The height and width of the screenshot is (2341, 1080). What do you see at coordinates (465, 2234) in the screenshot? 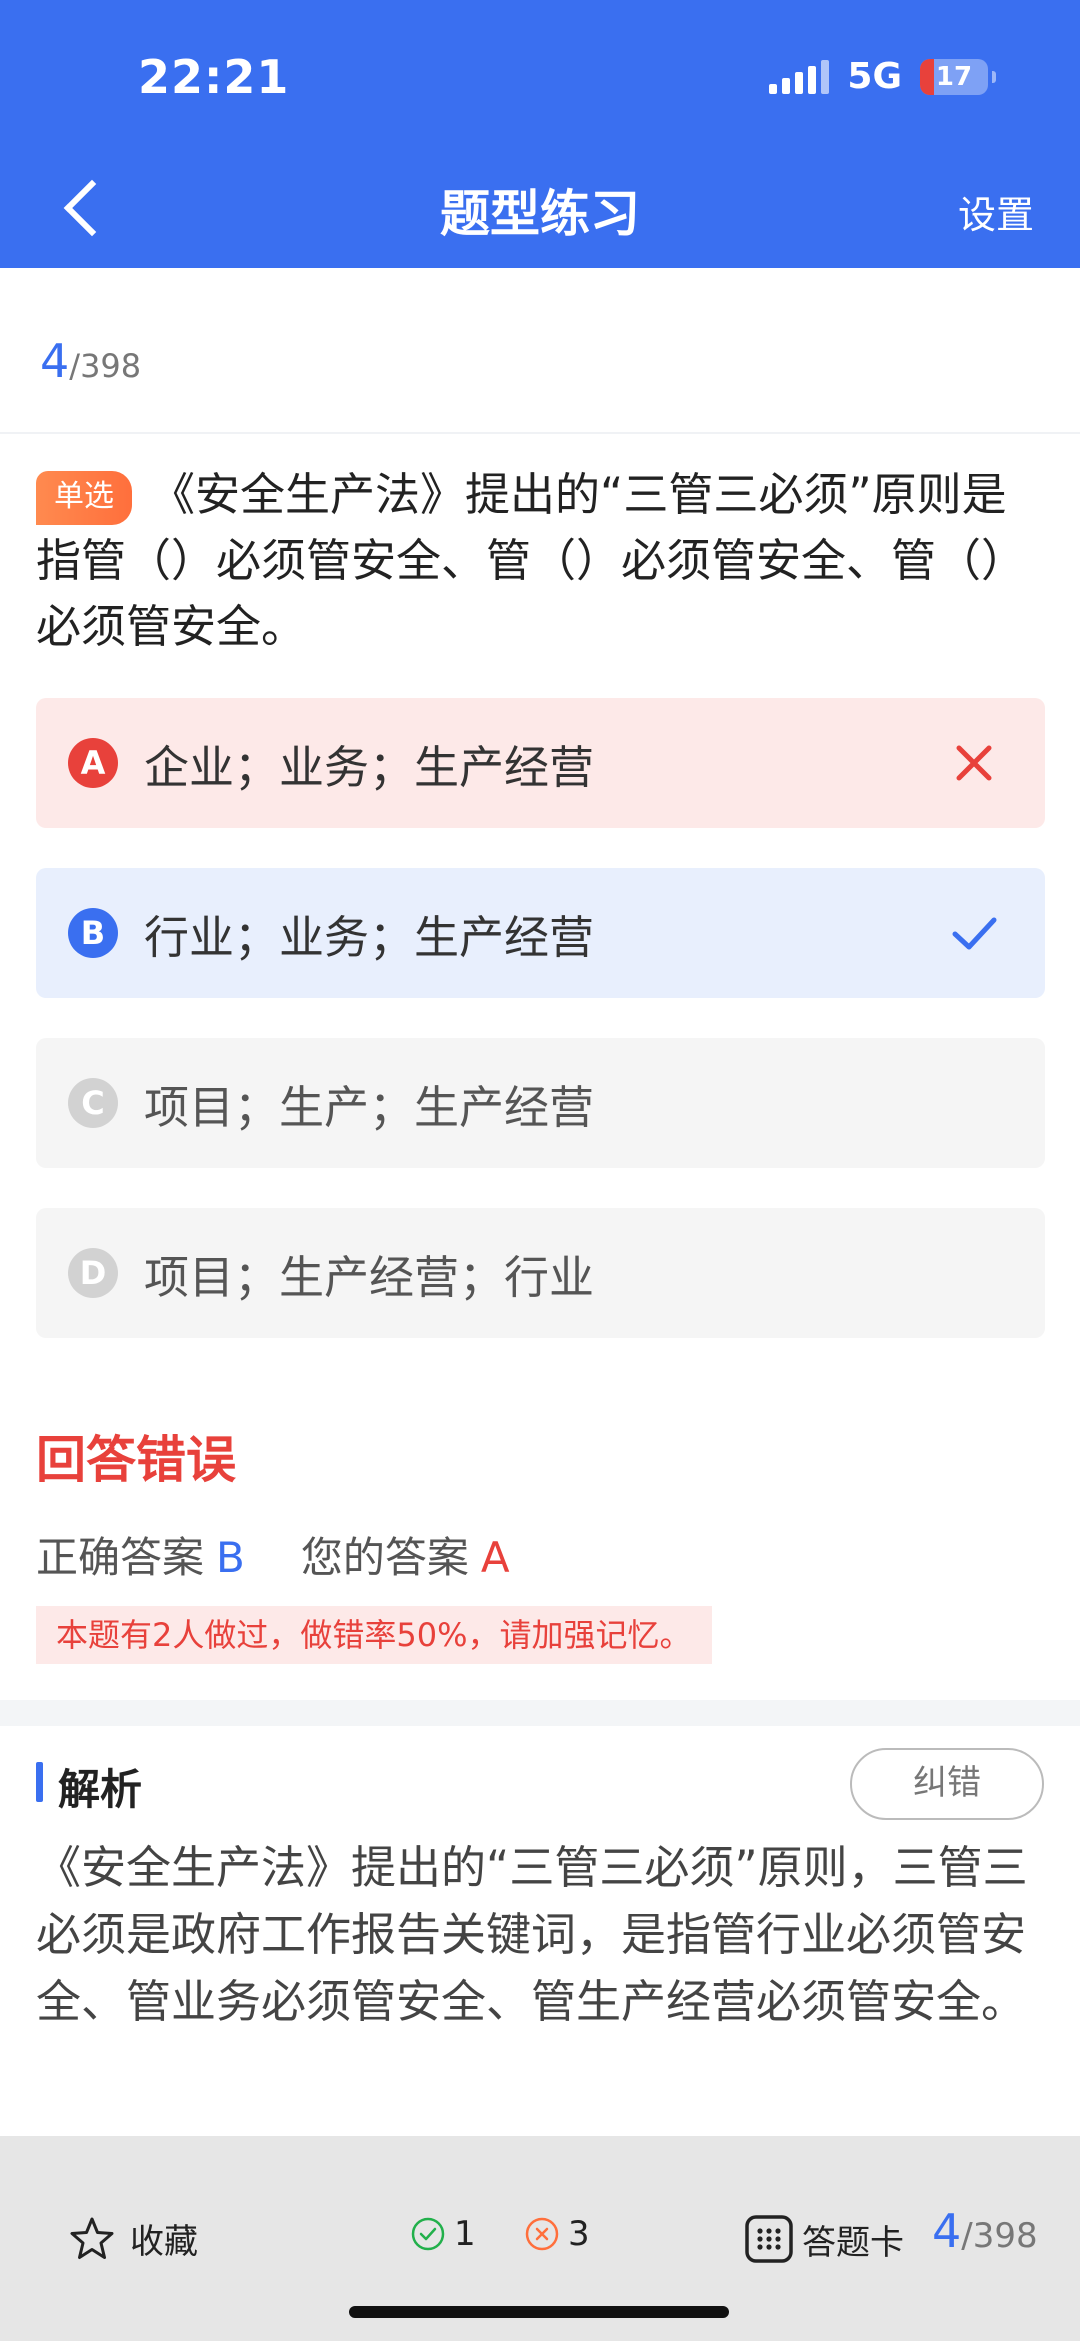
I see `correct-count-value: 1` at bounding box center [465, 2234].